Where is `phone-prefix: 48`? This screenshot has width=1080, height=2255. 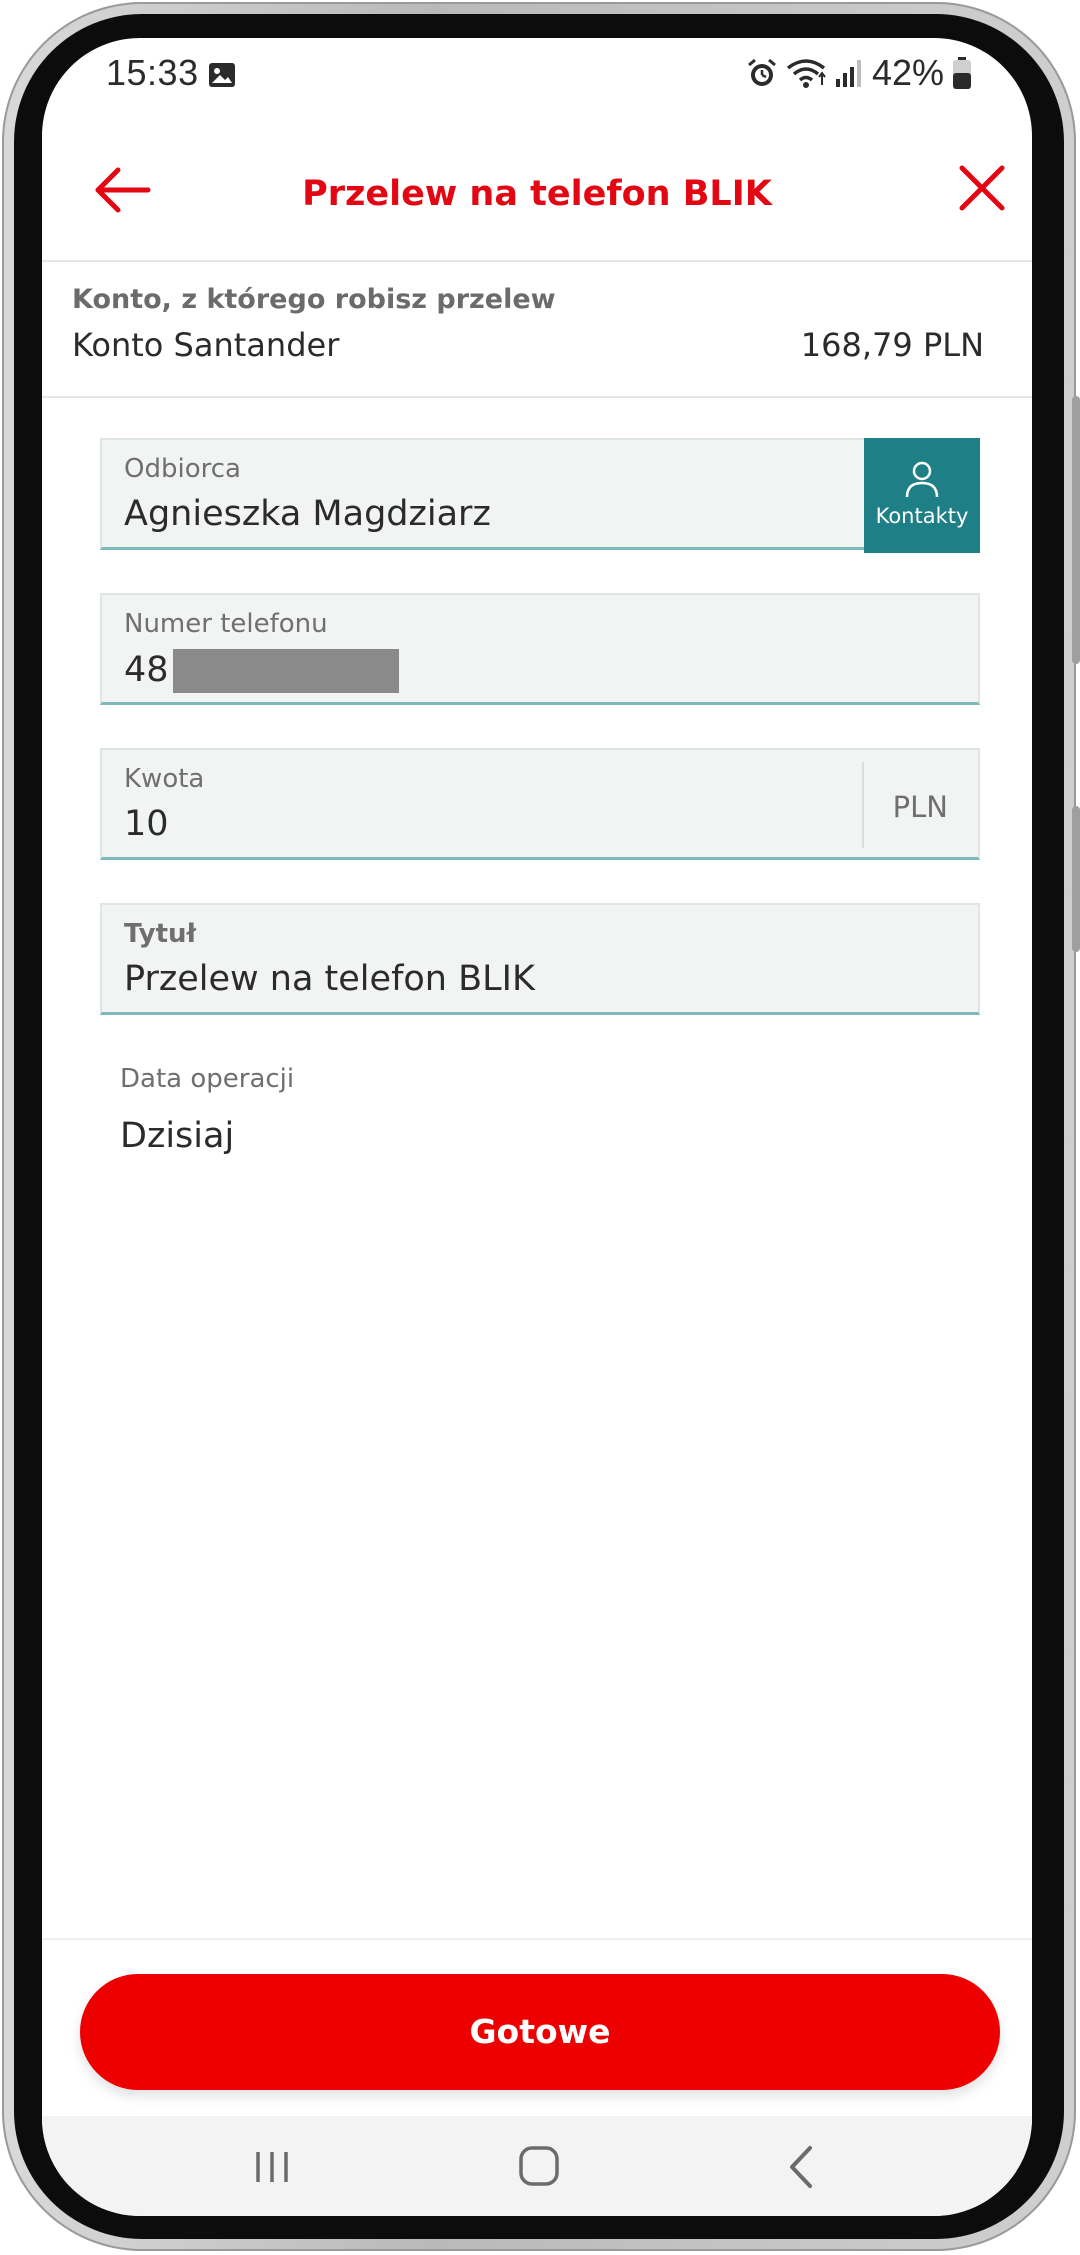
phone-prefix: 48 is located at coordinates (146, 670).